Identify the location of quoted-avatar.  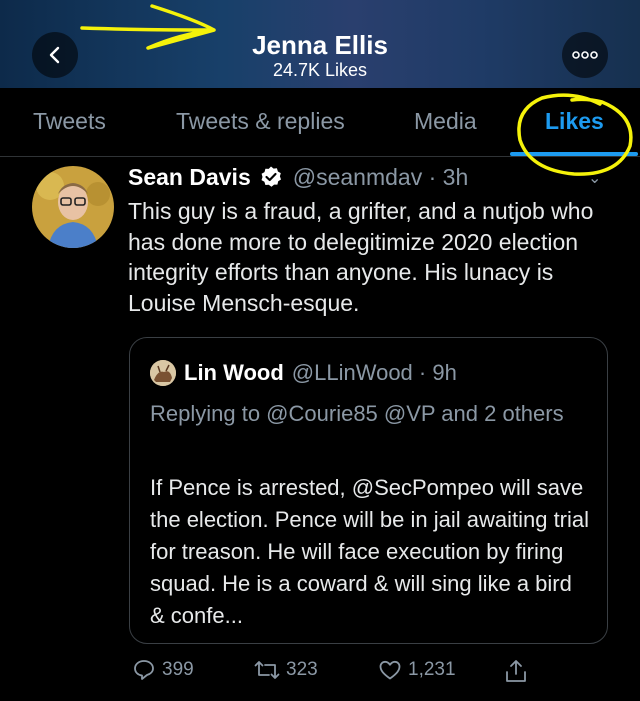
(163, 373).